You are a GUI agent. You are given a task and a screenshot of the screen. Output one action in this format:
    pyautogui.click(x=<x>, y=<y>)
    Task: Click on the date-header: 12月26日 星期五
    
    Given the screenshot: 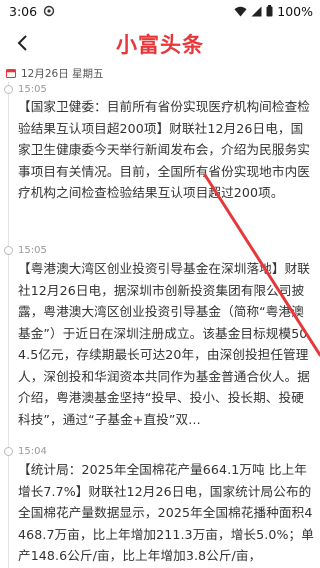 What is the action you would take?
    pyautogui.click(x=55, y=73)
    